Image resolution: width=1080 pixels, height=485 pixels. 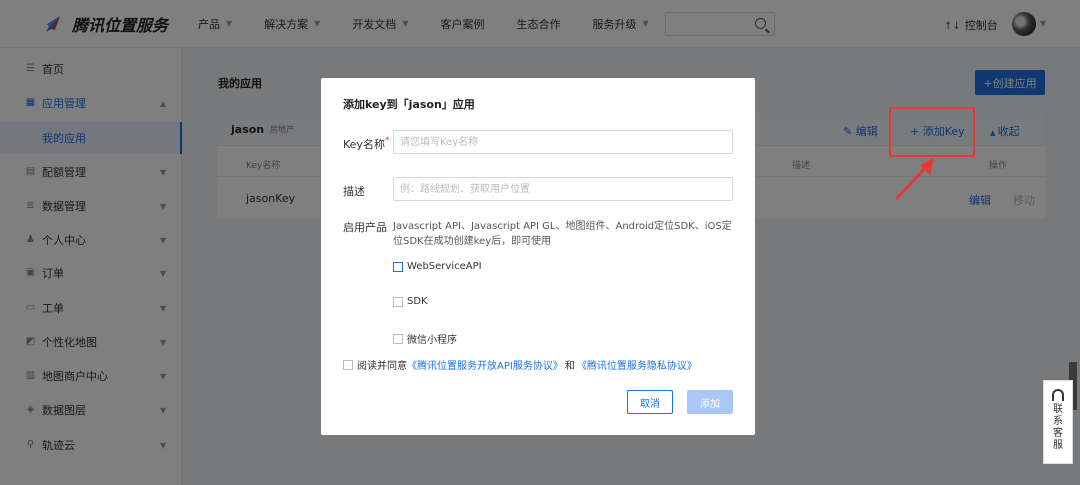 I want to click on dialog-title: 添加key到「jason」应用, so click(x=409, y=104).